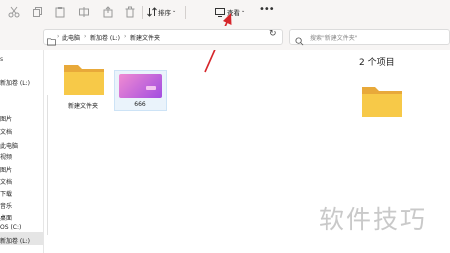 This screenshot has height=253, width=450. Describe the element at coordinates (273, 34) in the screenshot. I see `refresh-icon: ↻` at that location.